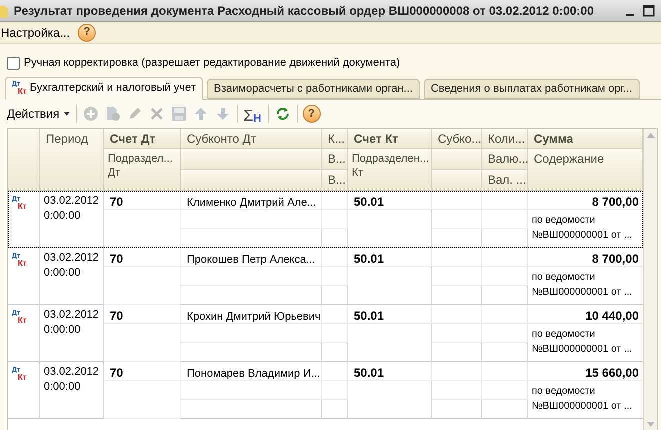  What do you see at coordinates (4, 11) in the screenshot?
I see `document-icon` at bounding box center [4, 11].